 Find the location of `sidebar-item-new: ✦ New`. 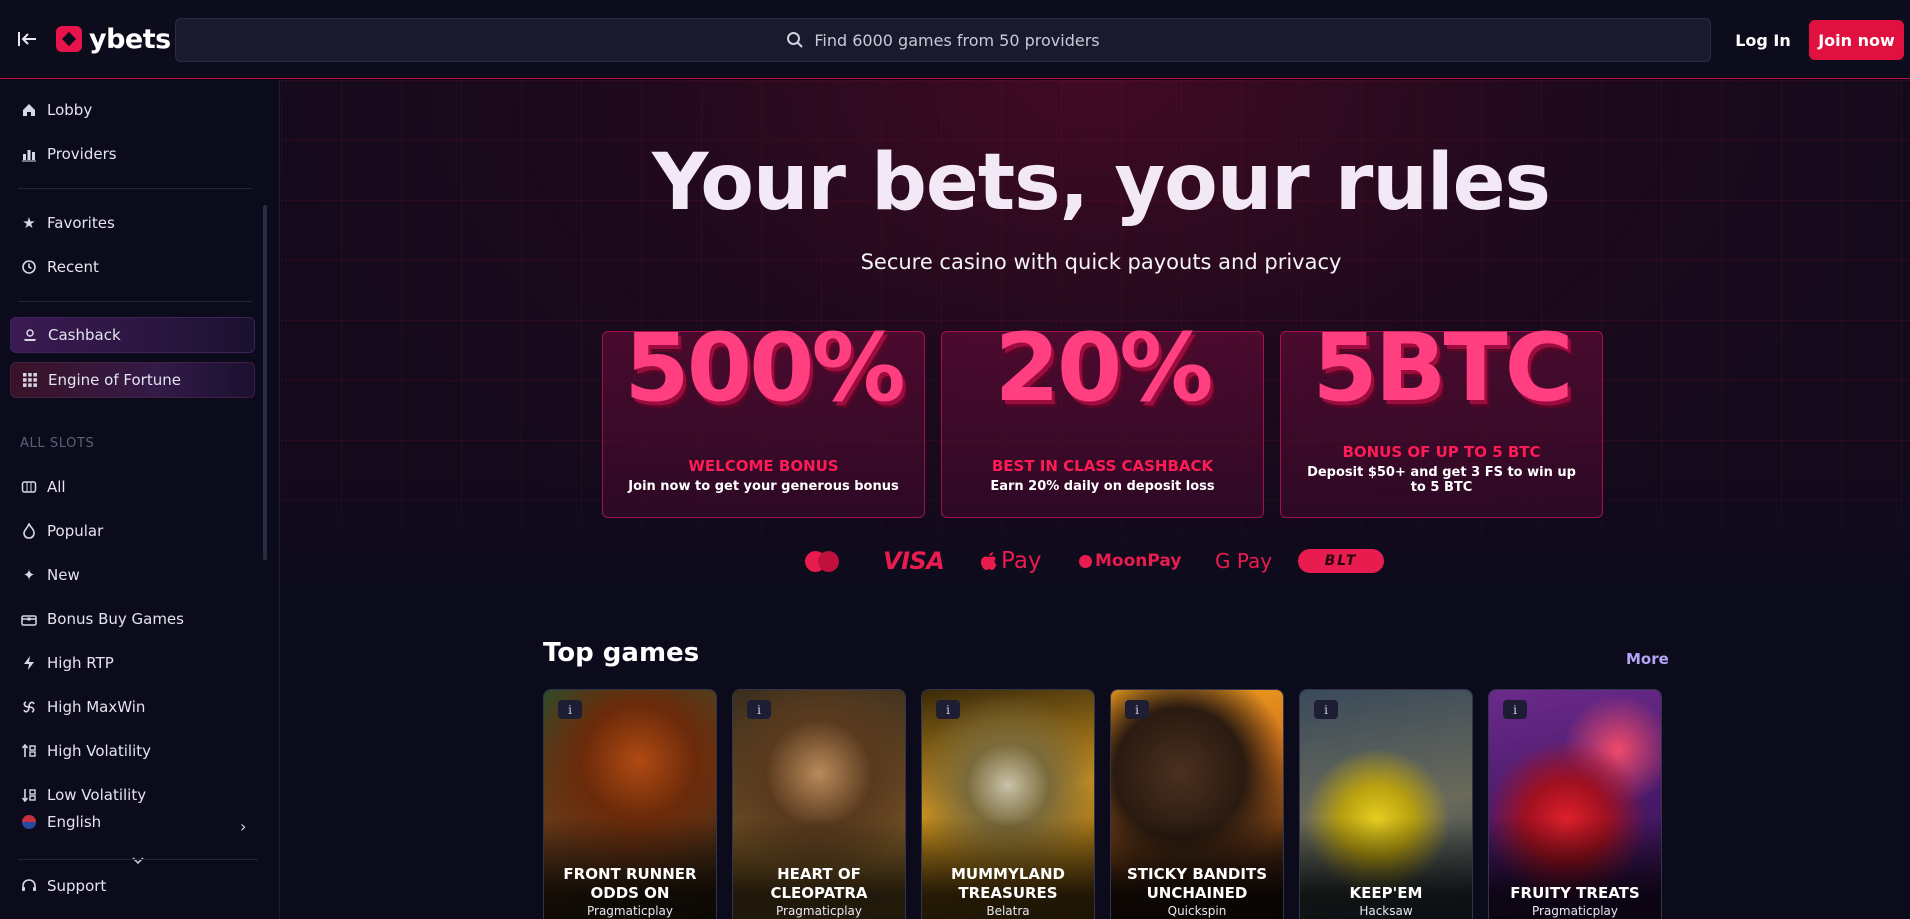

sidebar-item-new: ✦ New is located at coordinates (132, 575).